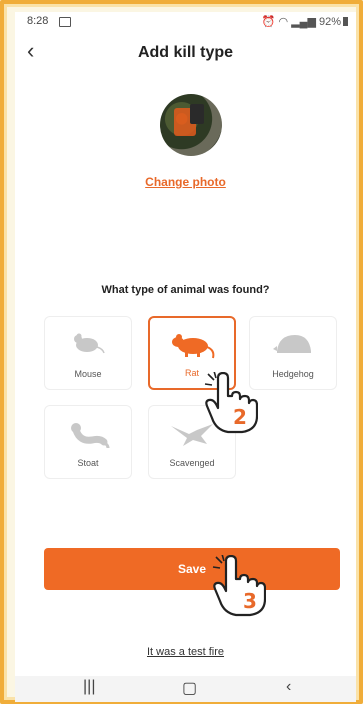  What do you see at coordinates (288, 687) in the screenshot?
I see `back-nav-icon: ‹` at bounding box center [288, 687].